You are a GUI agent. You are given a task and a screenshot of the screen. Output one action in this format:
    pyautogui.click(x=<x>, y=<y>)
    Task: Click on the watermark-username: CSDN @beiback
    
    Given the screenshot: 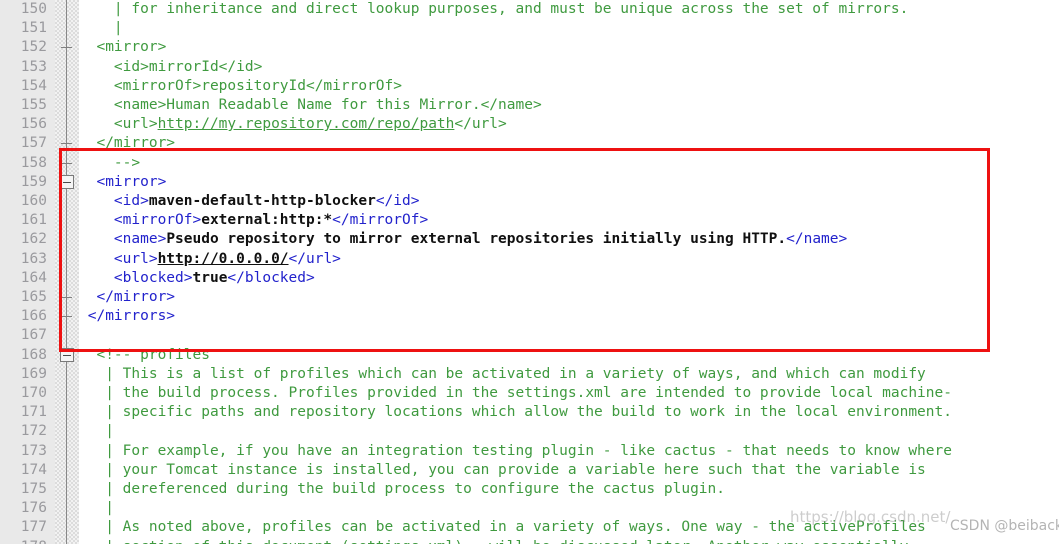 What is the action you would take?
    pyautogui.click(x=1004, y=526)
    